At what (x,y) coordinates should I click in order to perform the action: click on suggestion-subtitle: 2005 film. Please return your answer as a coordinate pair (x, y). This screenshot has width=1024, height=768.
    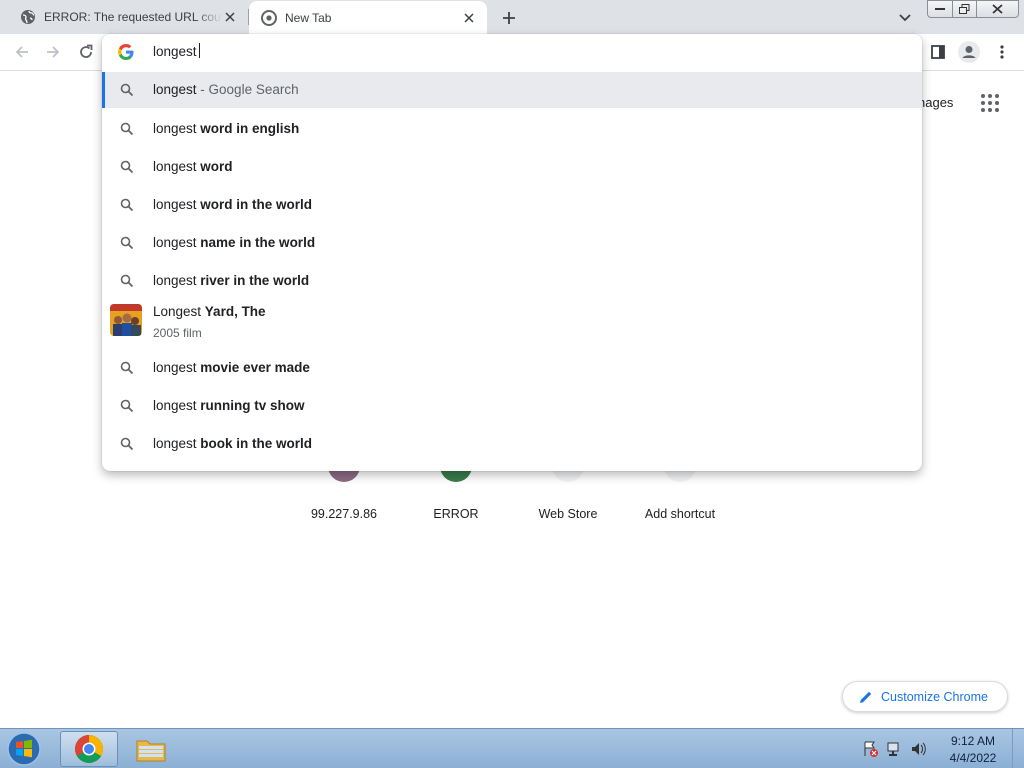
    Looking at the image, I should click on (177, 333).